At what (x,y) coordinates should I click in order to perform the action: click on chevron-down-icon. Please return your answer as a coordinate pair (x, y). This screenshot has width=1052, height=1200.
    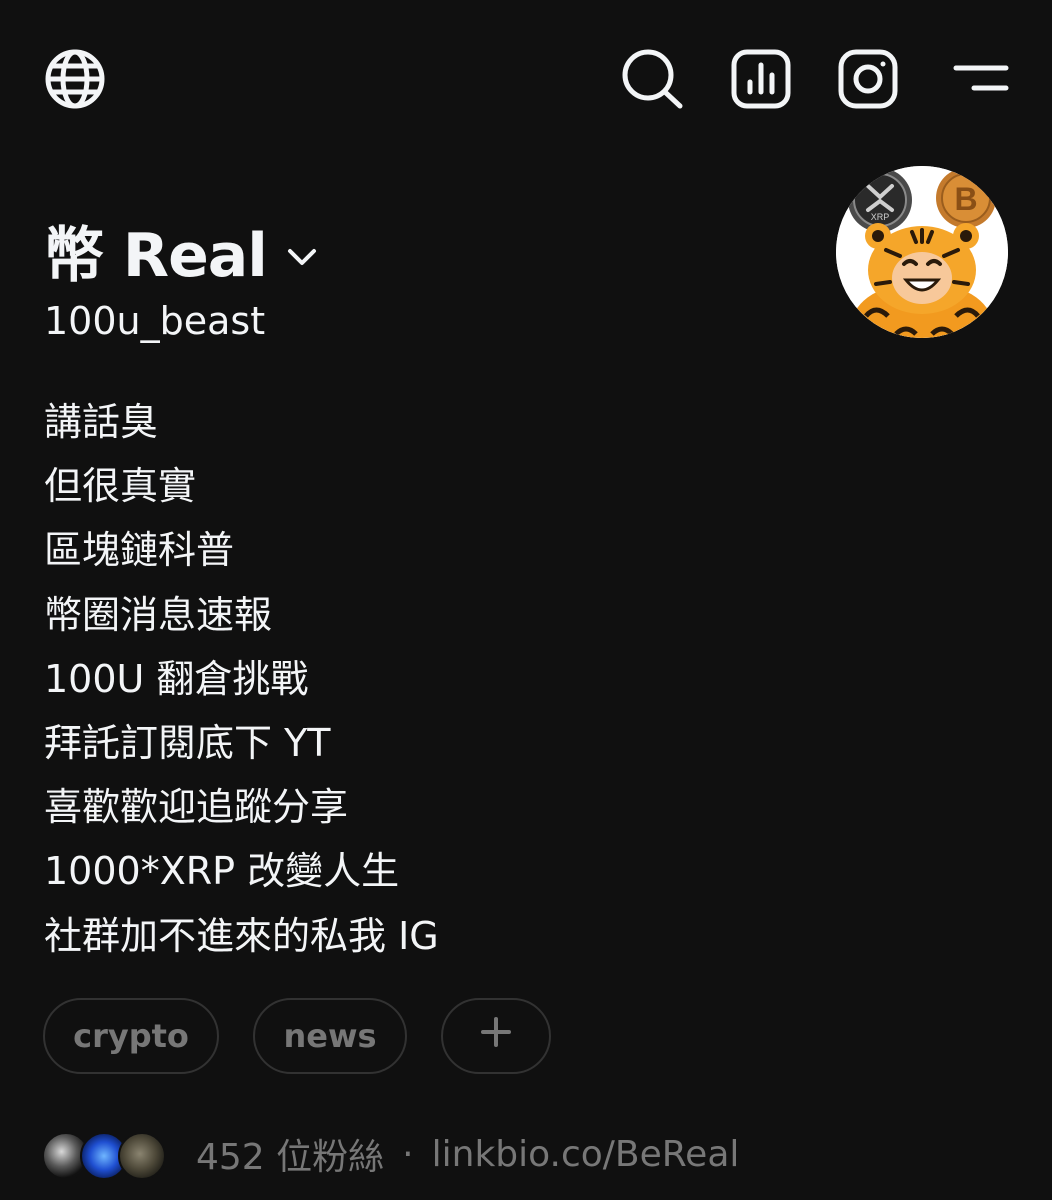
    Looking at the image, I should click on (302, 259).